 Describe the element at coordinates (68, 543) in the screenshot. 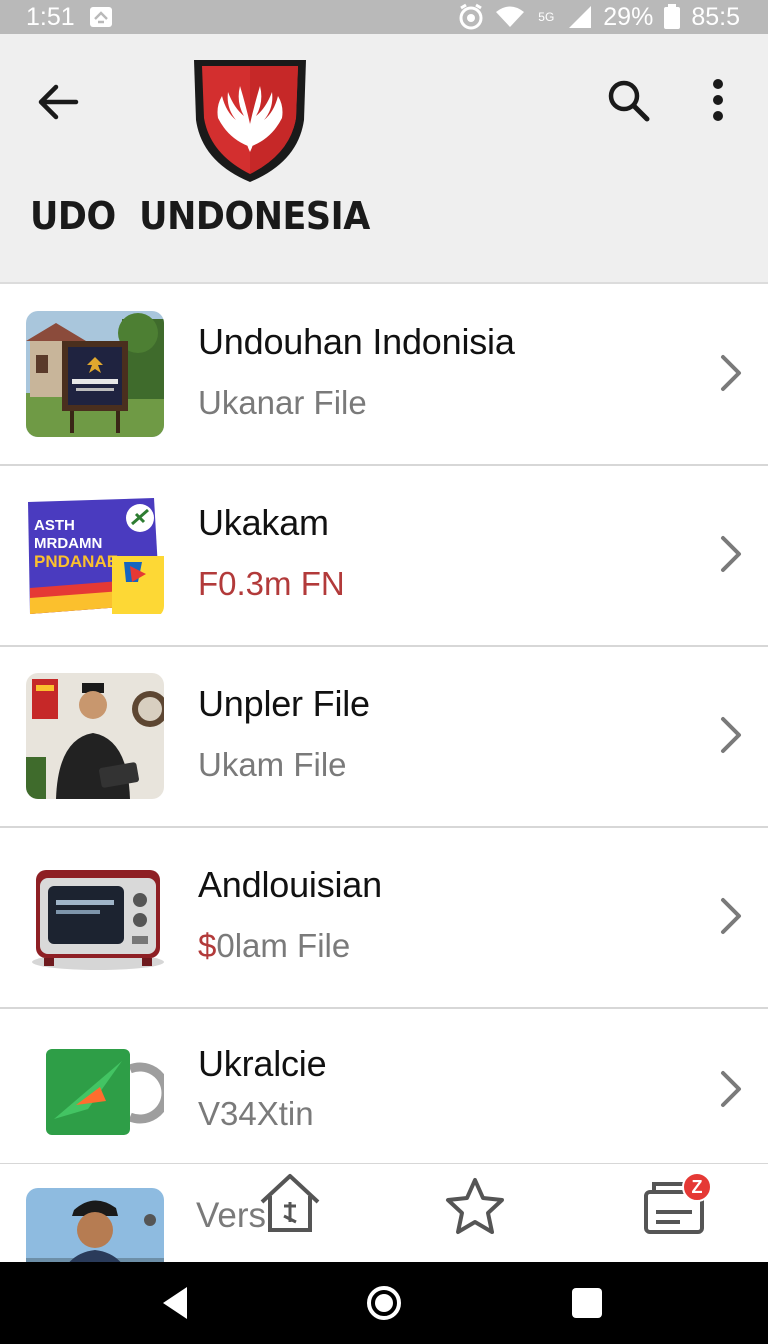

I see `svg-text: MRDAMN` at that location.